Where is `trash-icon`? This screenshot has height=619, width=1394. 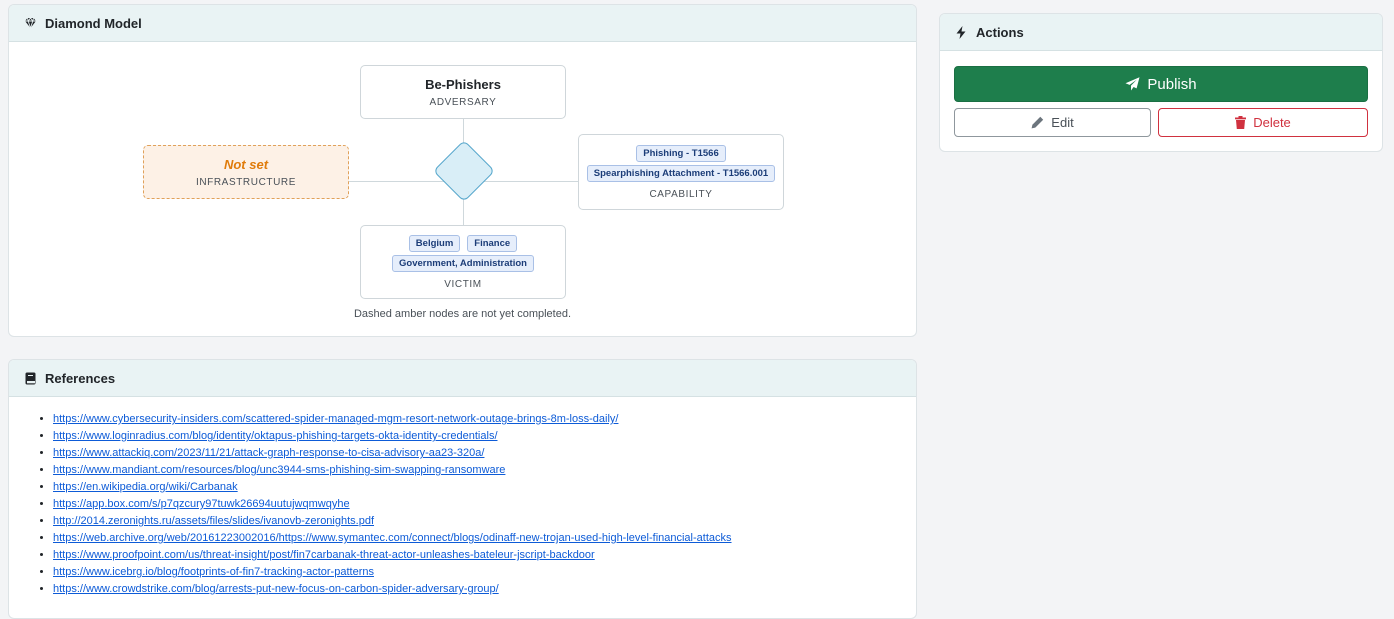 trash-icon is located at coordinates (1241, 122).